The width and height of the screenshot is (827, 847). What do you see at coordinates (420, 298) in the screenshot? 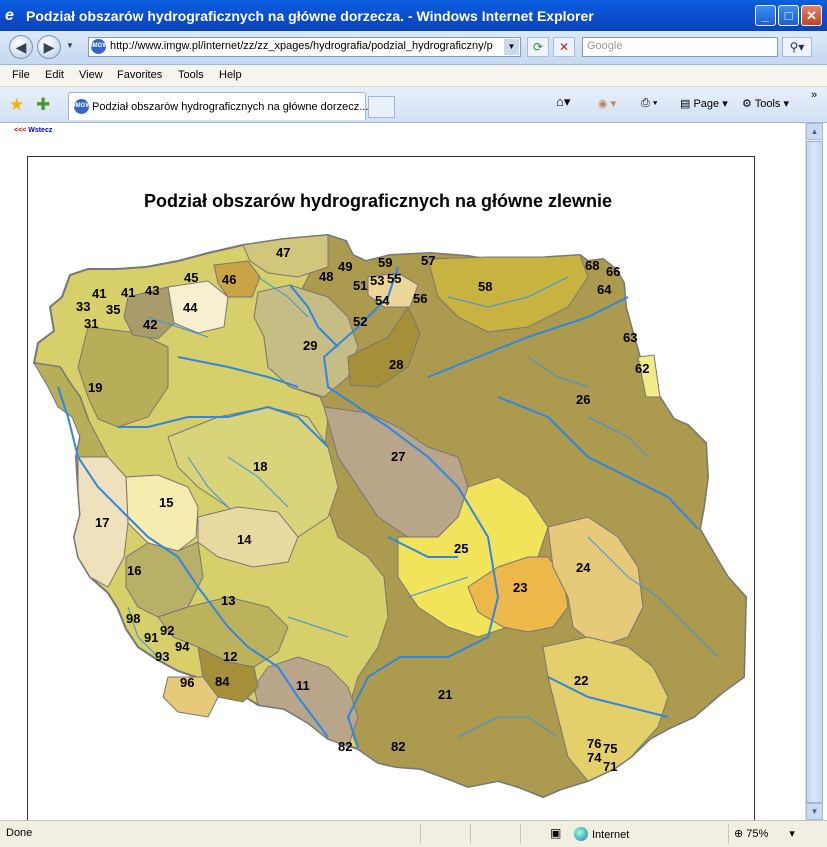
I see `region-label: 56` at bounding box center [420, 298].